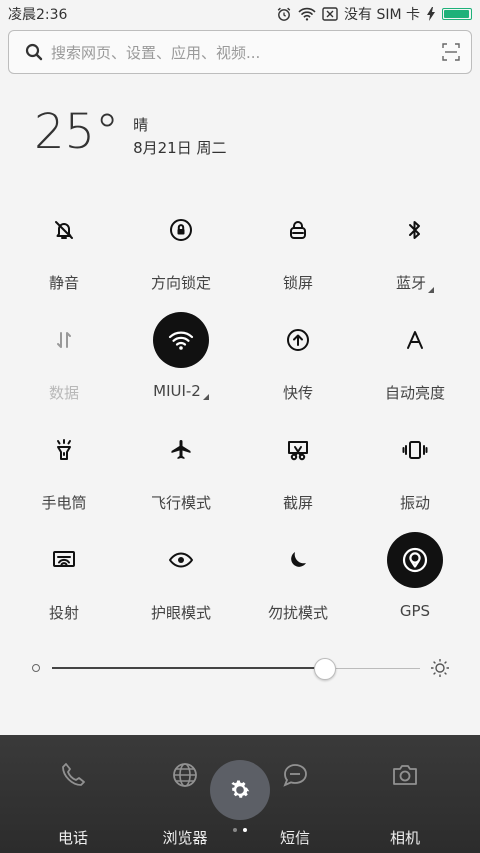  What do you see at coordinates (64, 450) in the screenshot?
I see `flashlight-icon` at bounding box center [64, 450].